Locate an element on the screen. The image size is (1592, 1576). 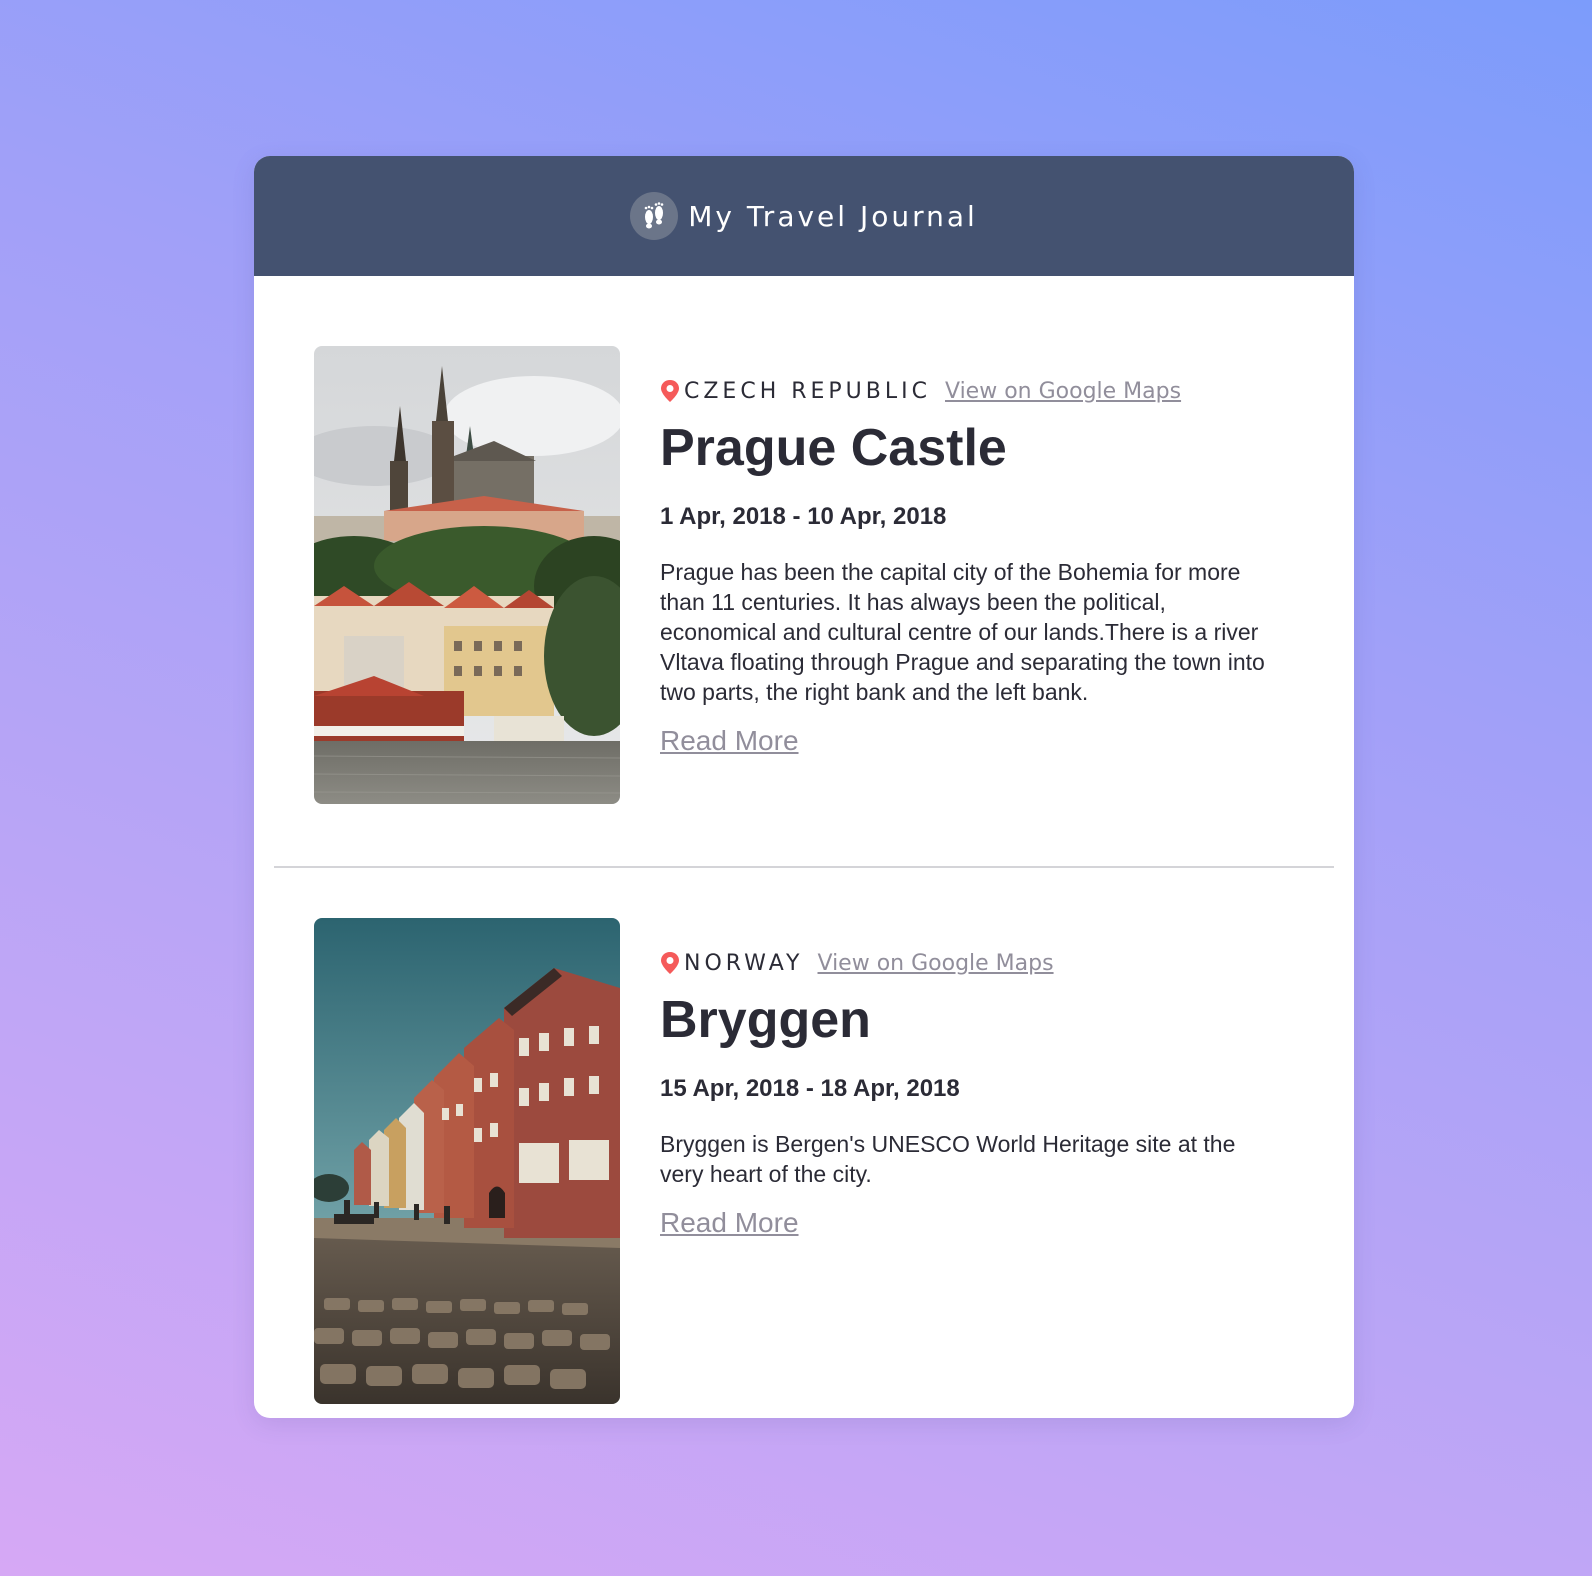
entry-divider is located at coordinates (804, 867).